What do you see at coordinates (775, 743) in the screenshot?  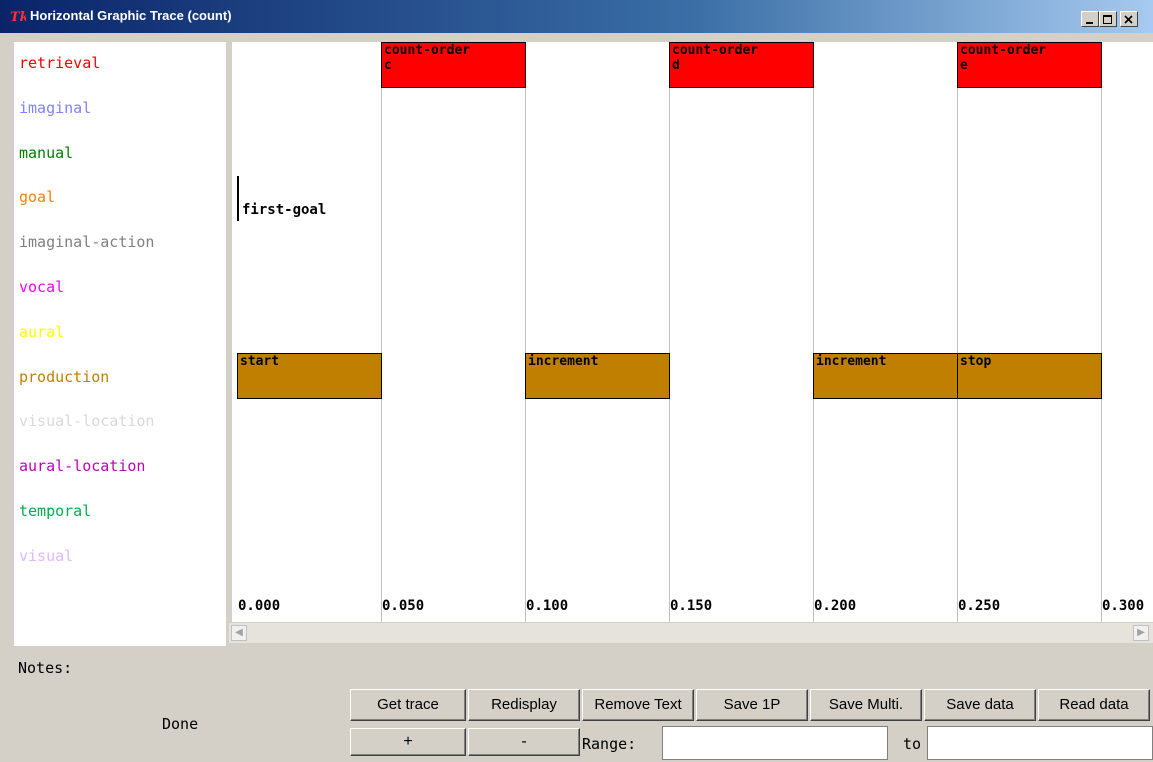 I see `range-start-input` at bounding box center [775, 743].